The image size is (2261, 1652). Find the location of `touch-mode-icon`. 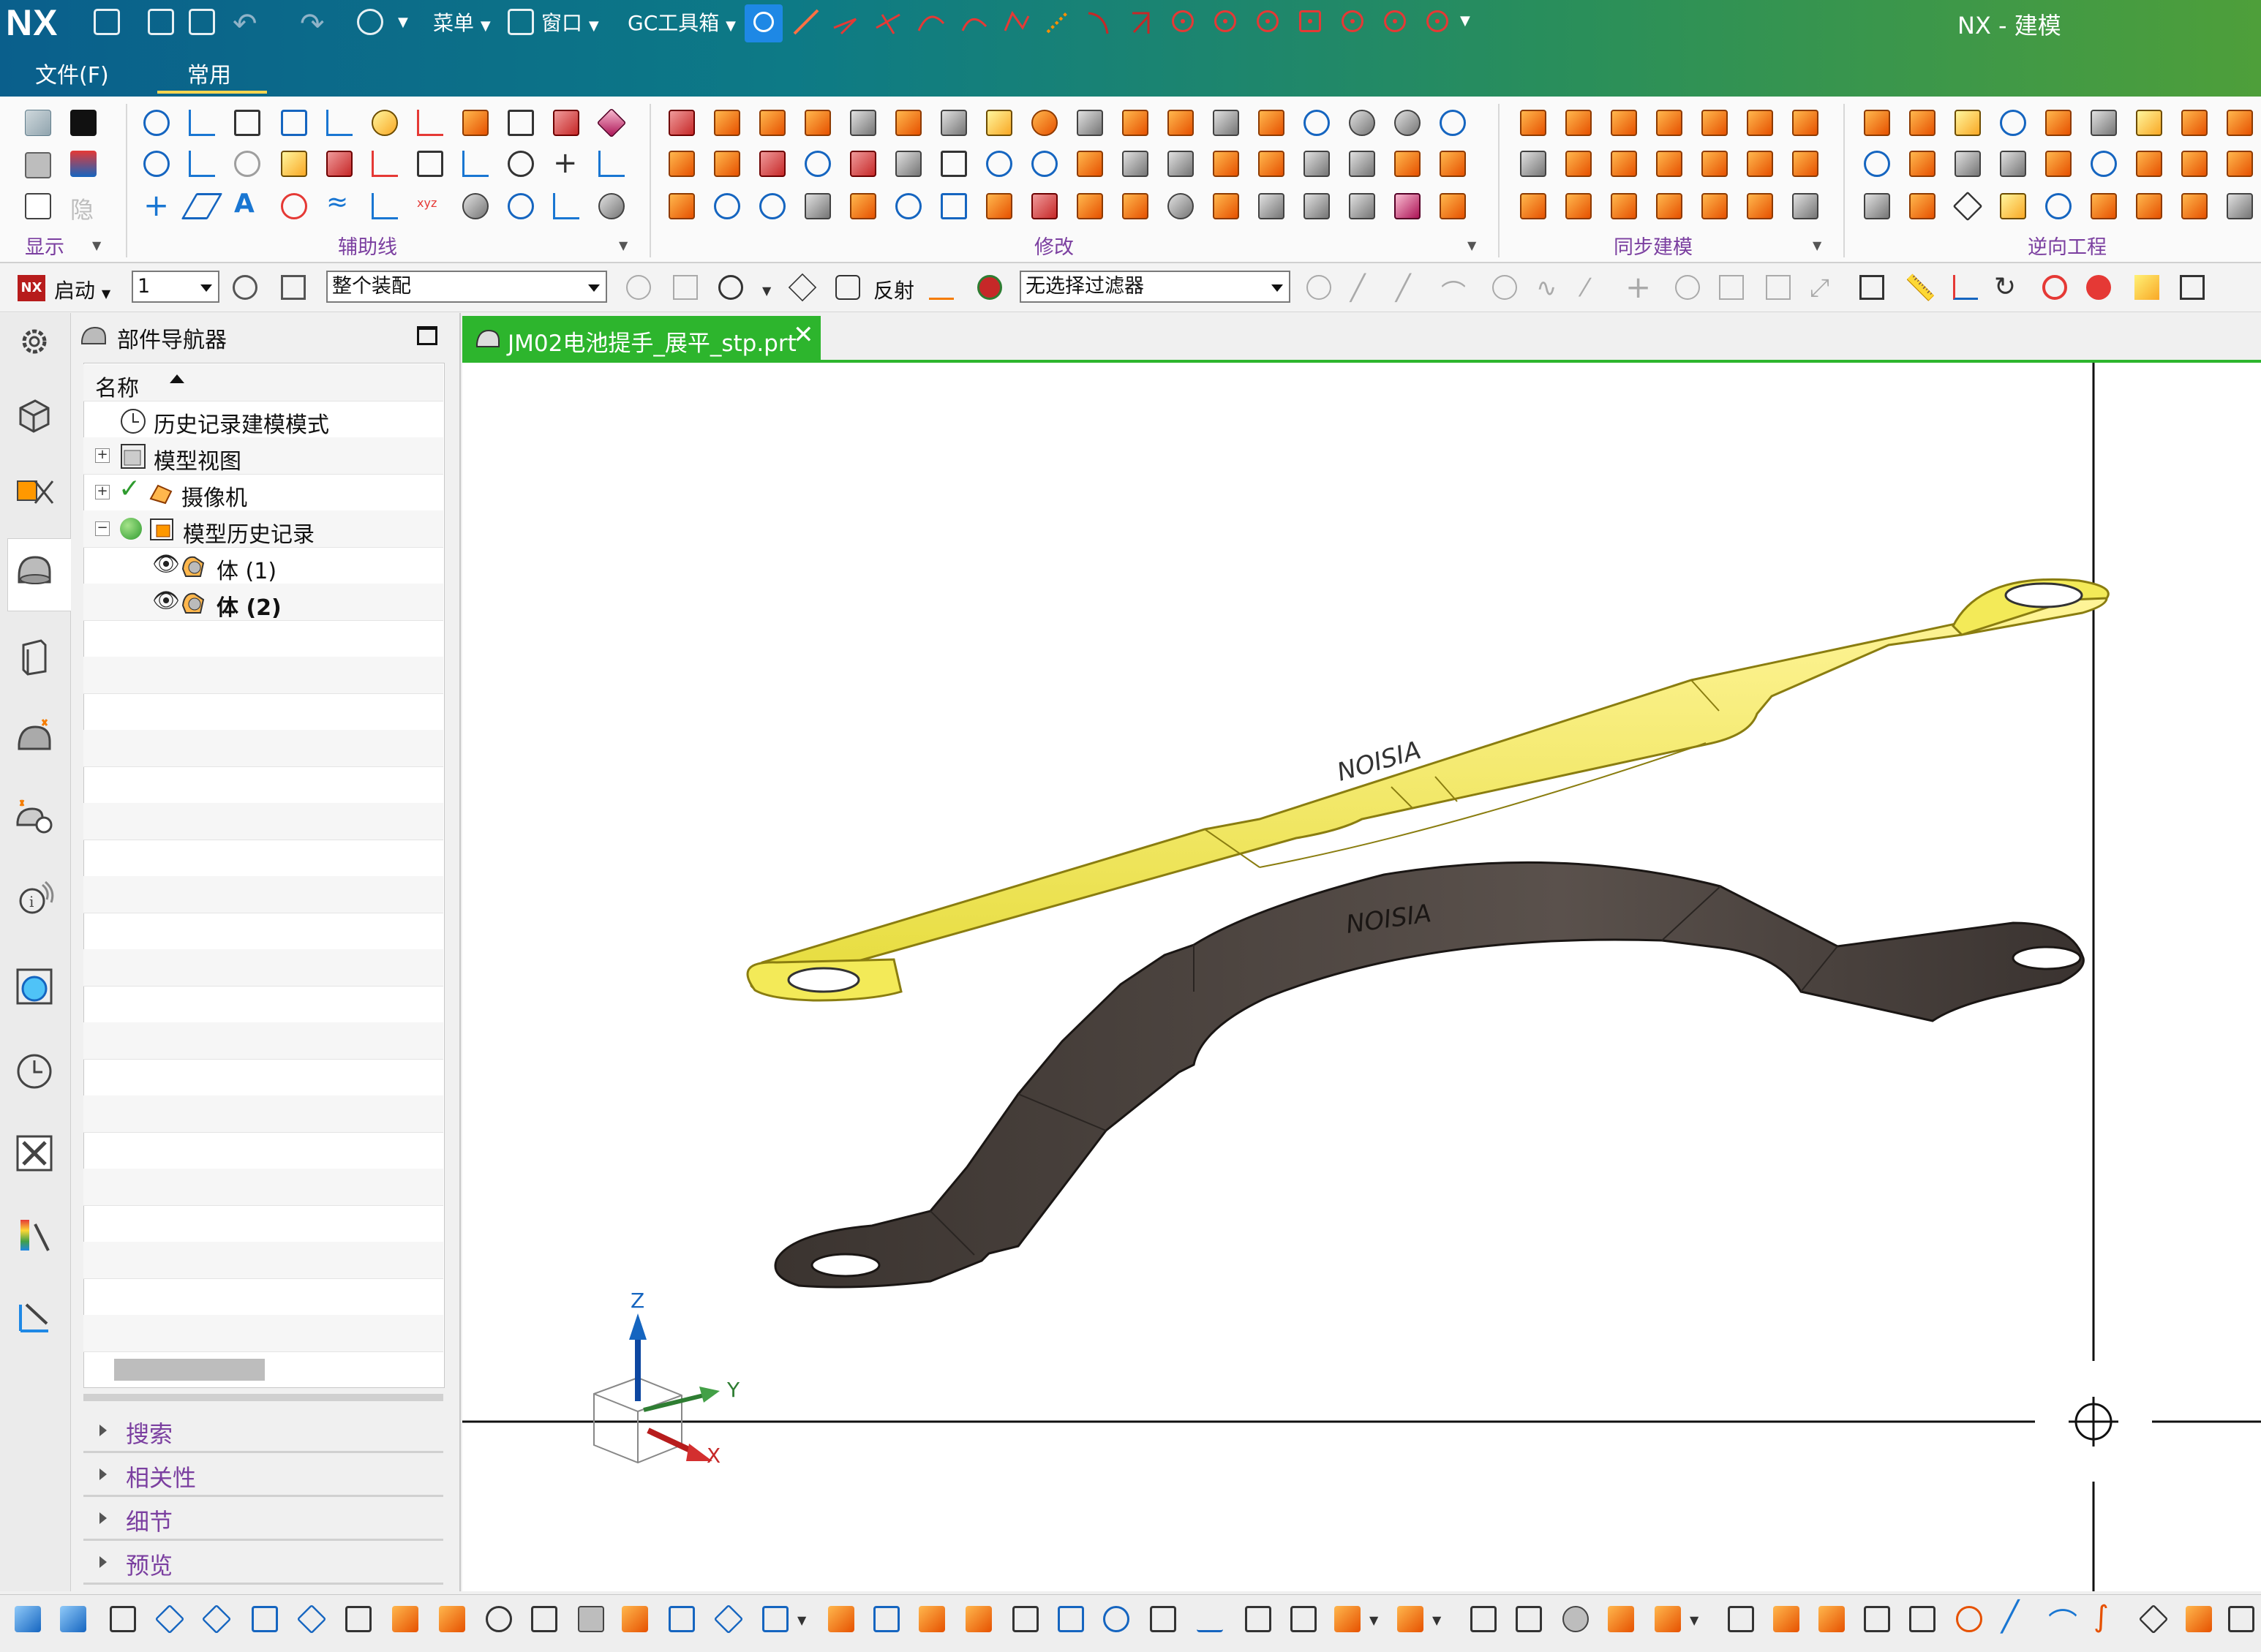

touch-mode-icon is located at coordinates (370, 22).